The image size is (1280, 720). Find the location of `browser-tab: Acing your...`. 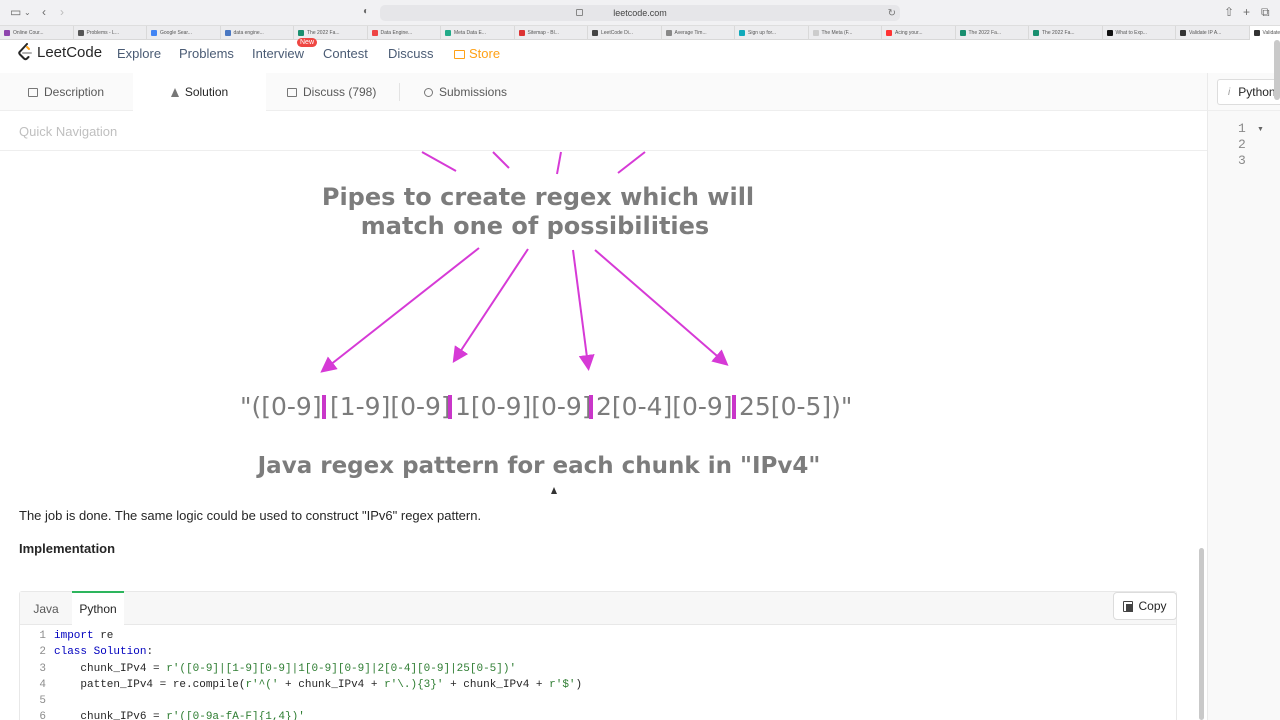

browser-tab: Acing your... is located at coordinates (919, 33).